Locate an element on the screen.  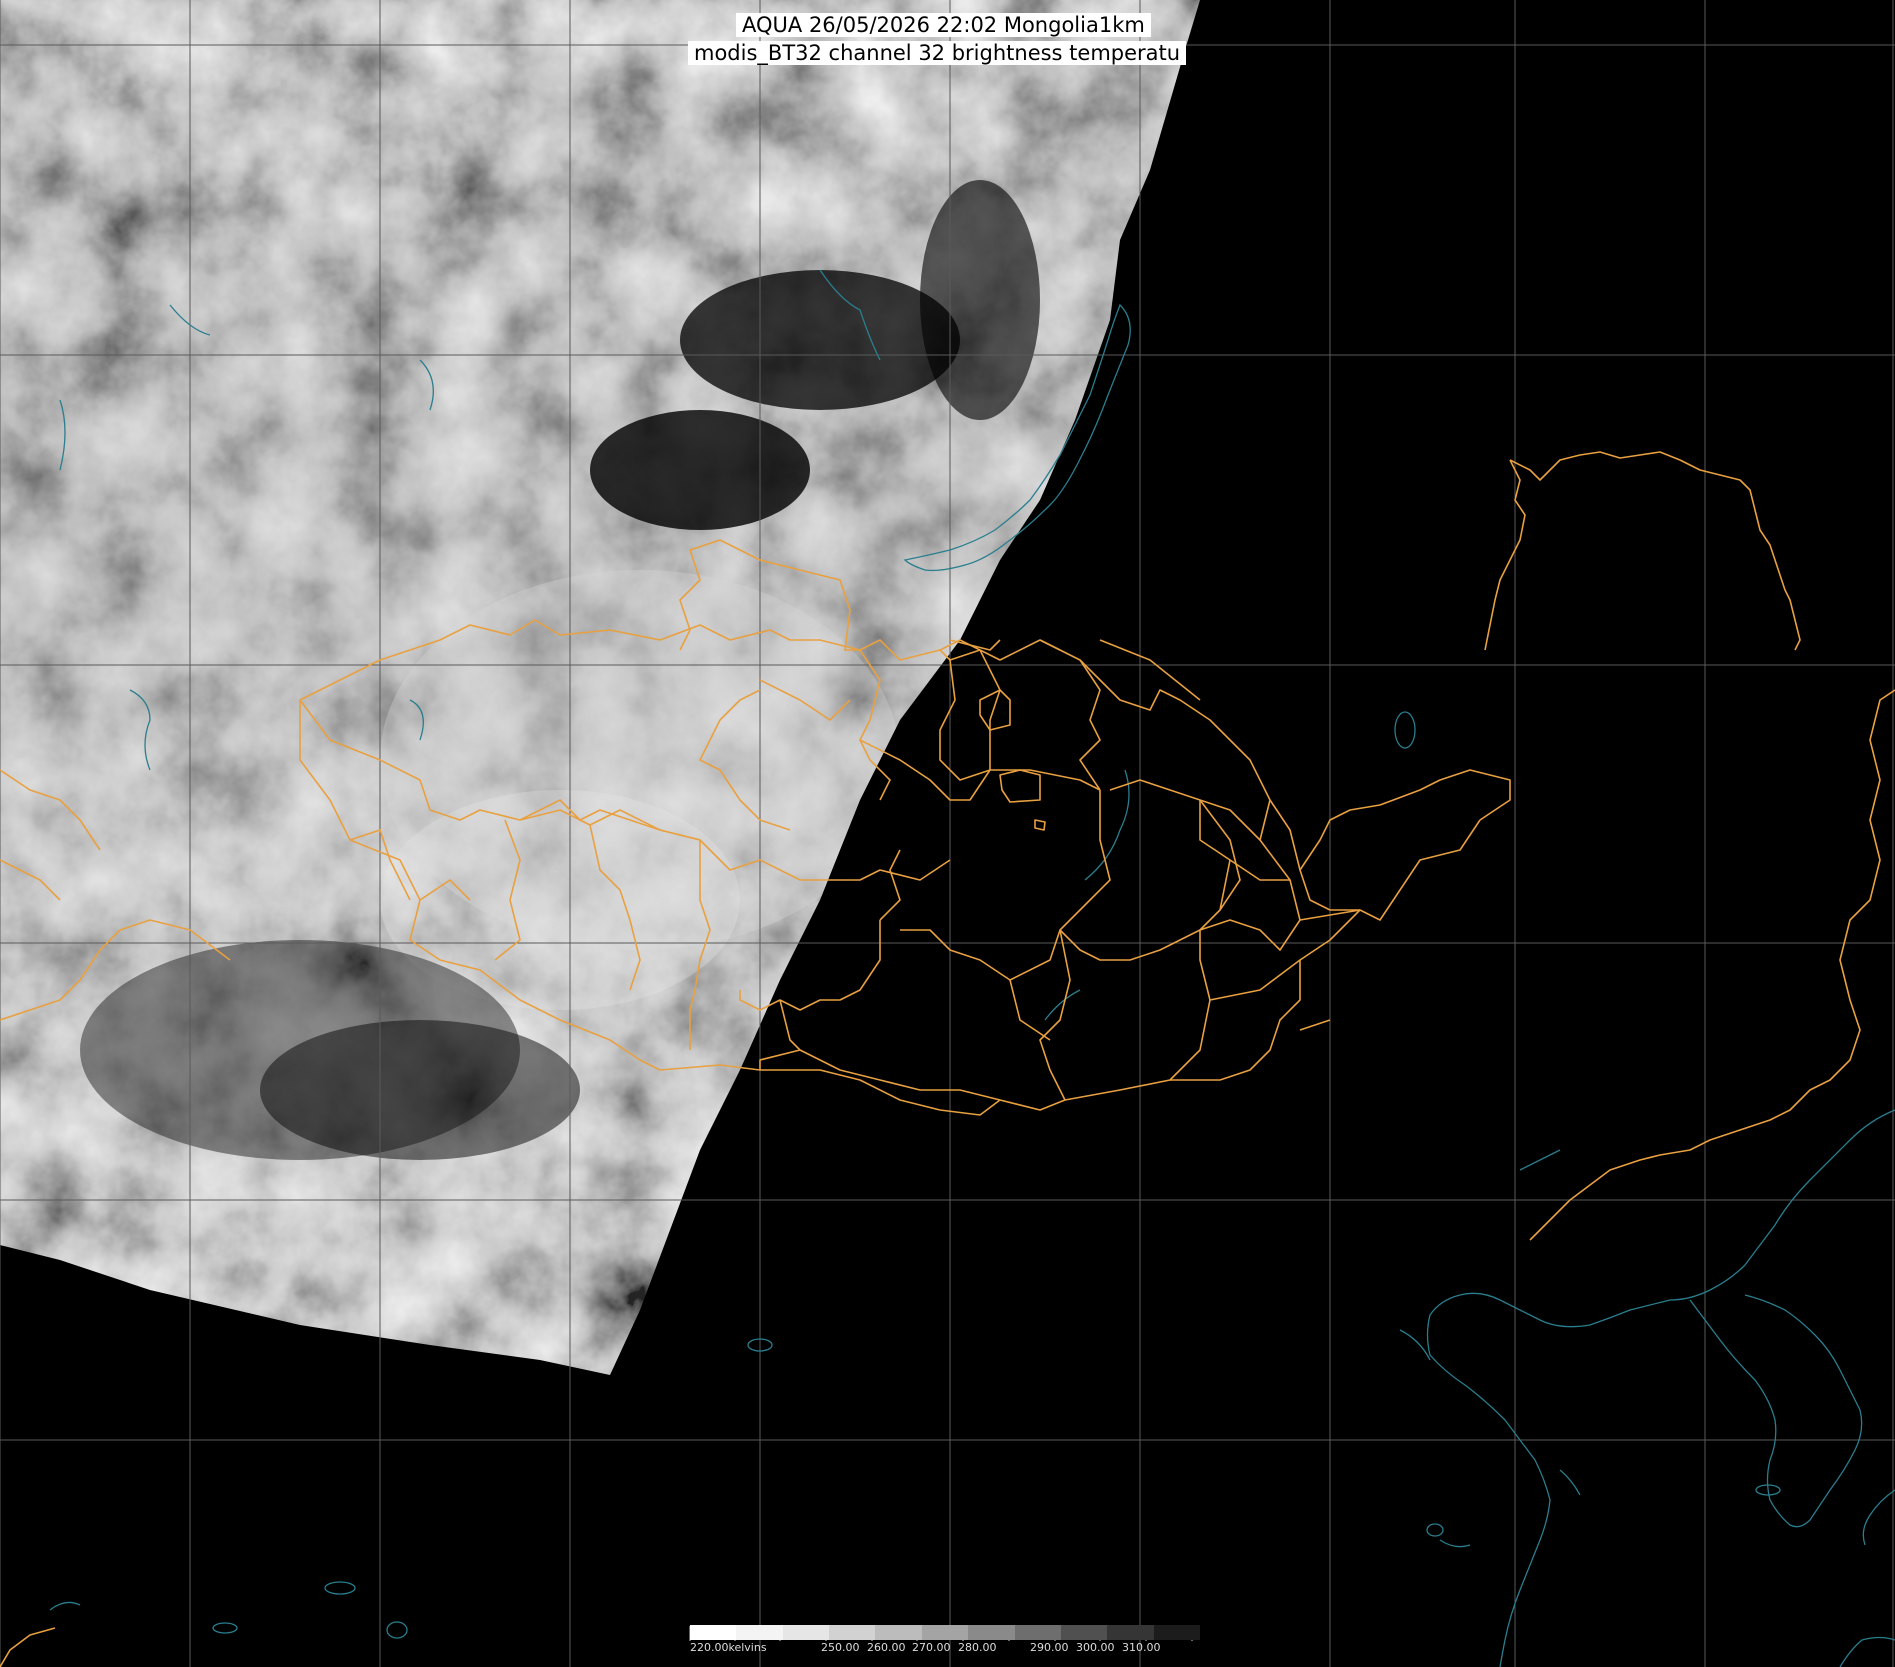
colorbar-label: 270.00 is located at coordinates (931, 1647).